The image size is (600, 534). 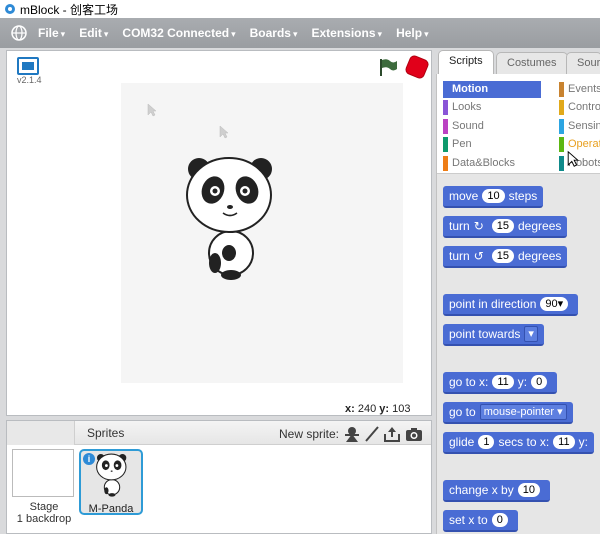 I want to click on category-label: Data&Blocks, so click(x=483, y=163).